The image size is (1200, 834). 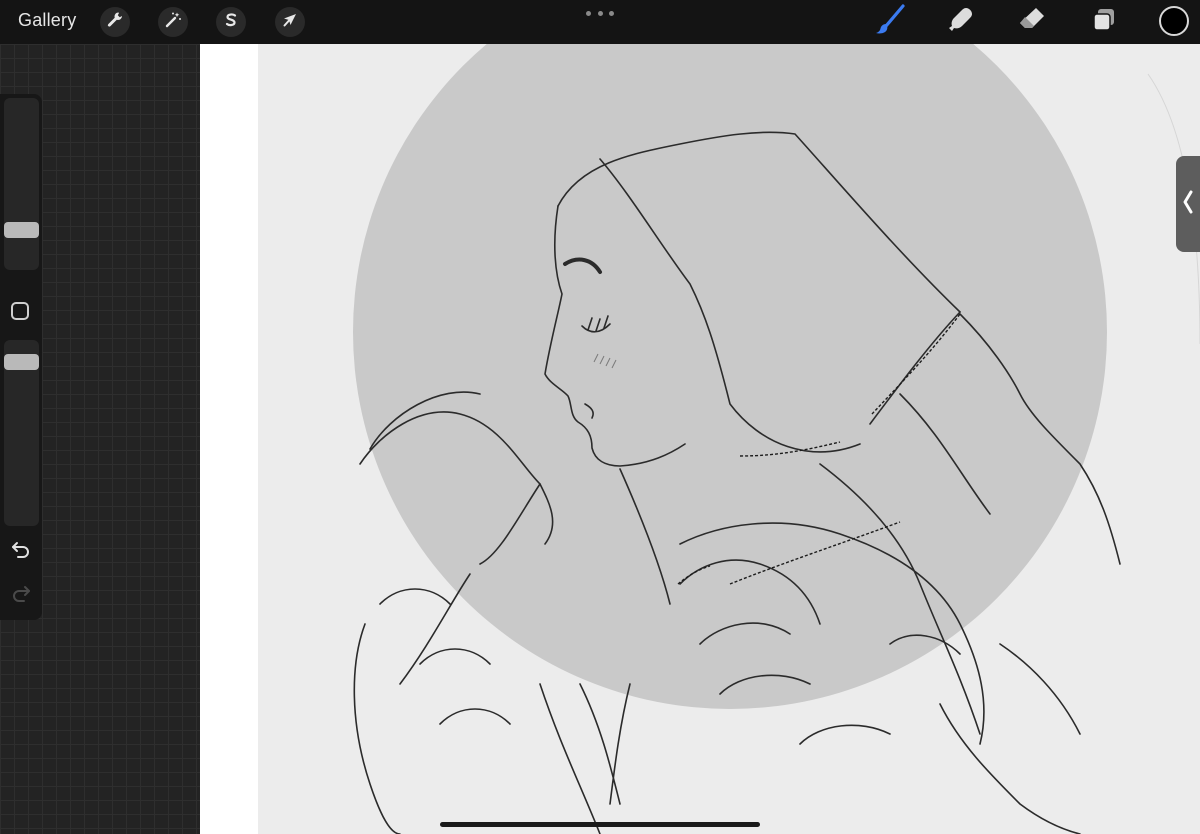 I want to click on arrow-cursor-icon, so click(x=290, y=22).